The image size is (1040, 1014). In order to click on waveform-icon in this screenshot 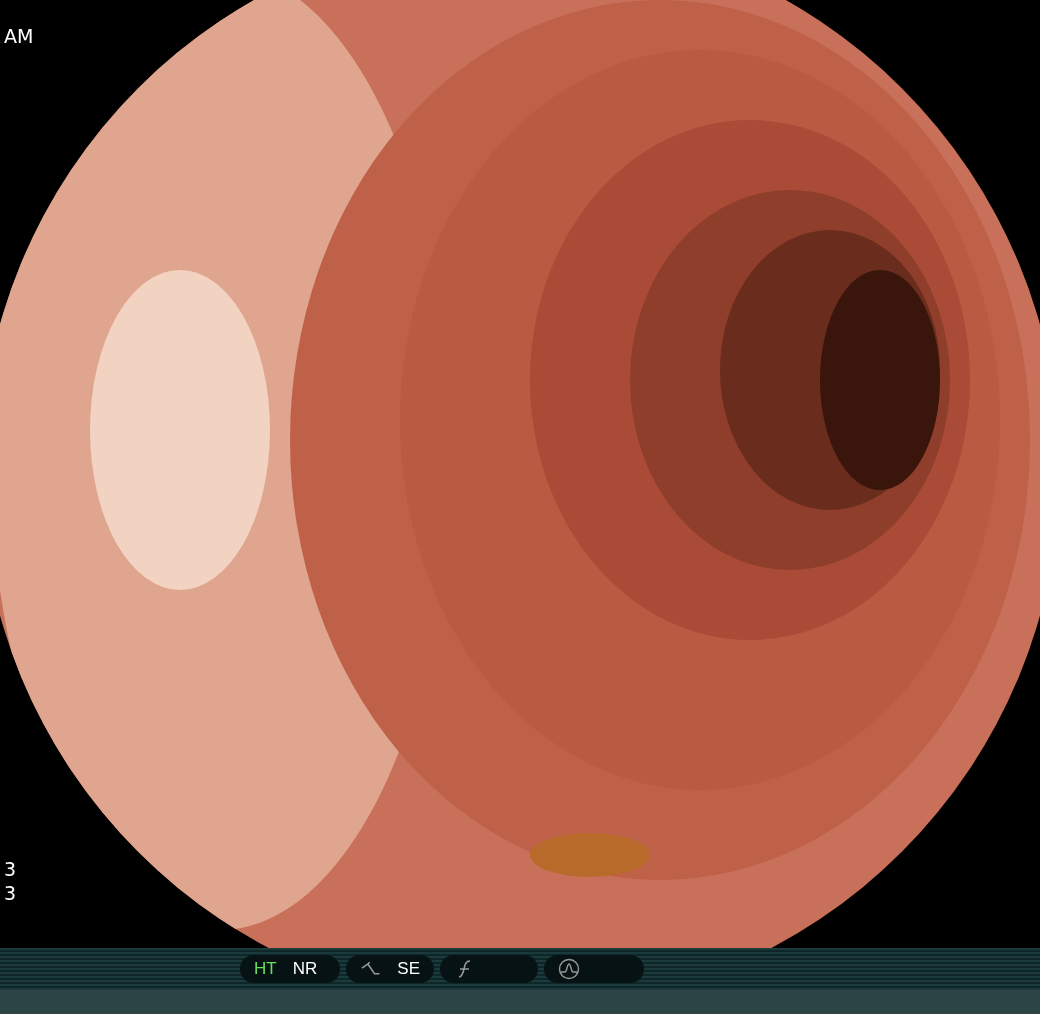, I will do `click(569, 969)`.